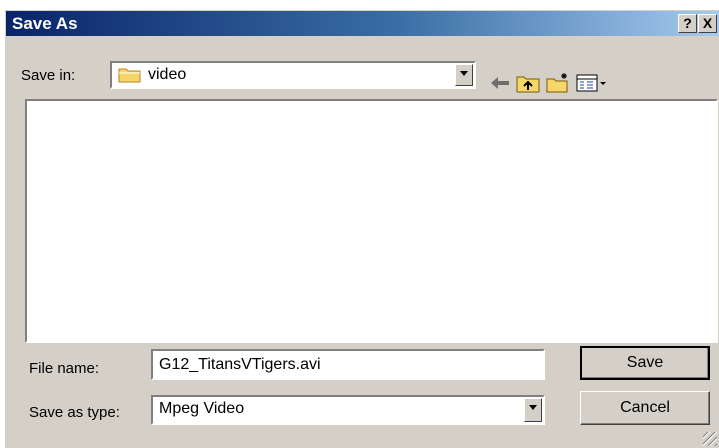 The height and width of the screenshot is (448, 719). I want to click on save-in-dropdown-arrow, so click(464, 75).